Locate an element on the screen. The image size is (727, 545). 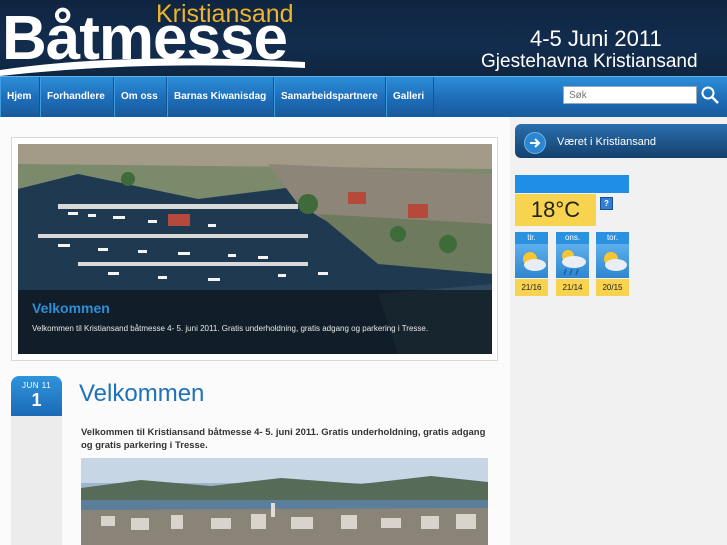
forecast-temps: 21/14 is located at coordinates (572, 287).